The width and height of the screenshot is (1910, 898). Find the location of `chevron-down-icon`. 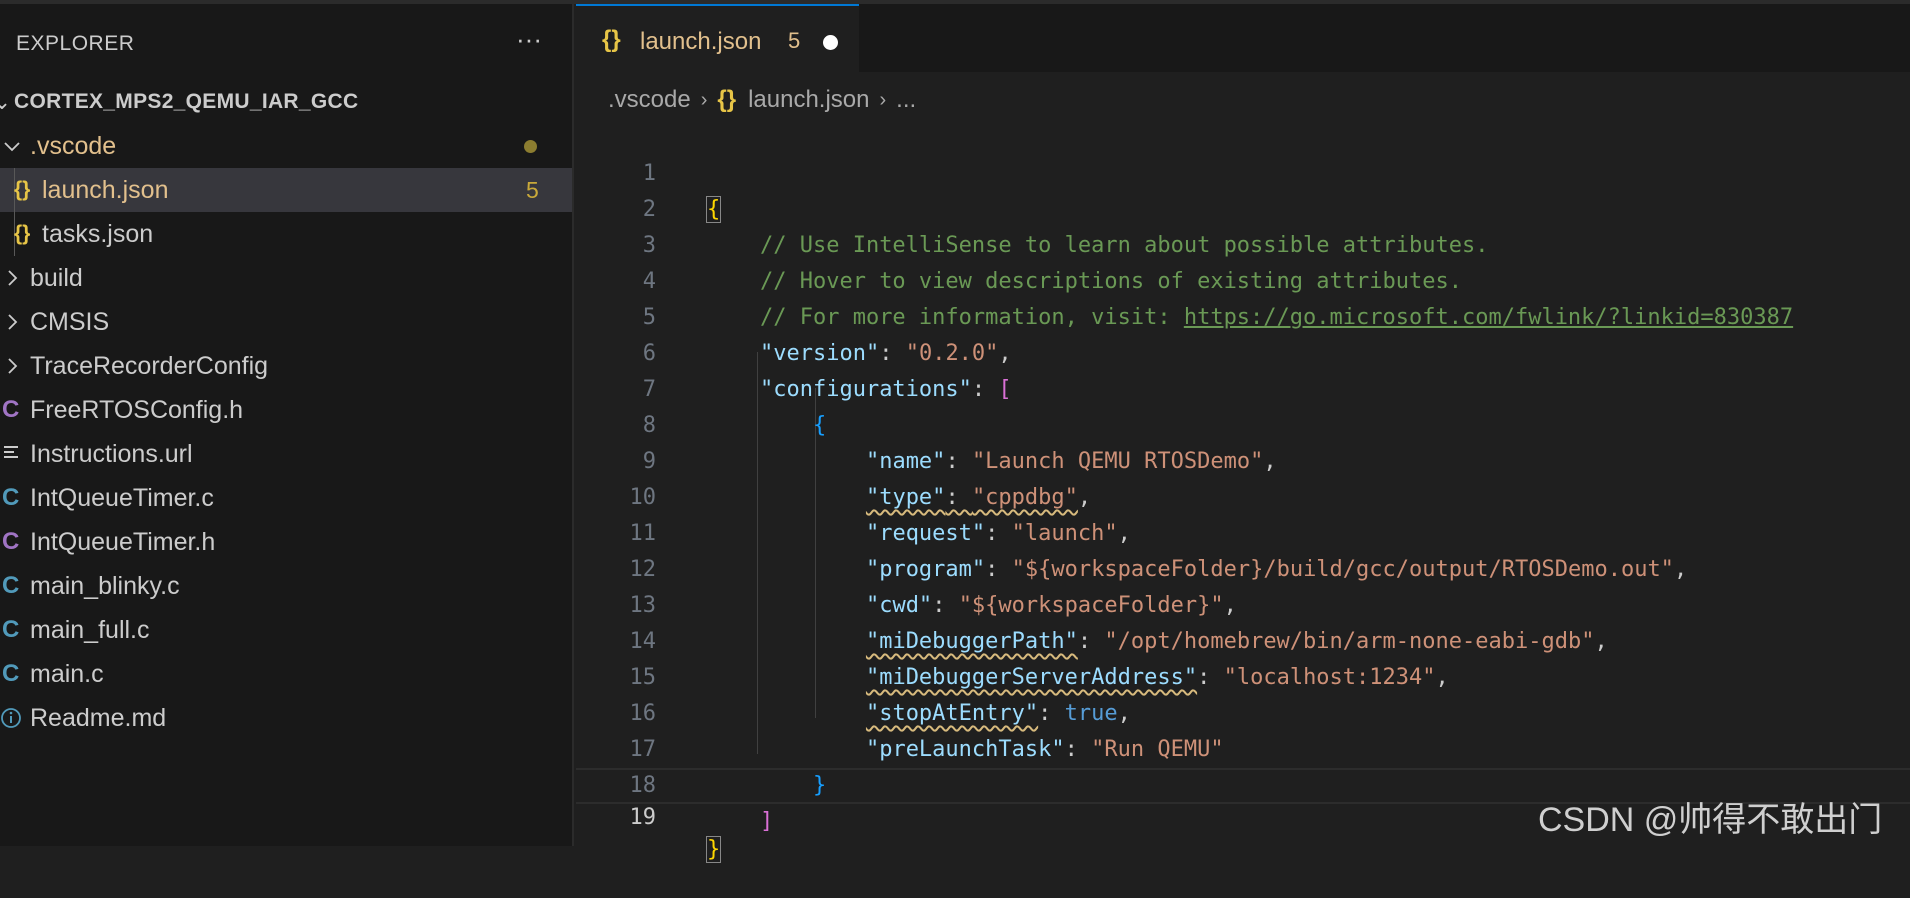

chevron-down-icon is located at coordinates (12, 146).